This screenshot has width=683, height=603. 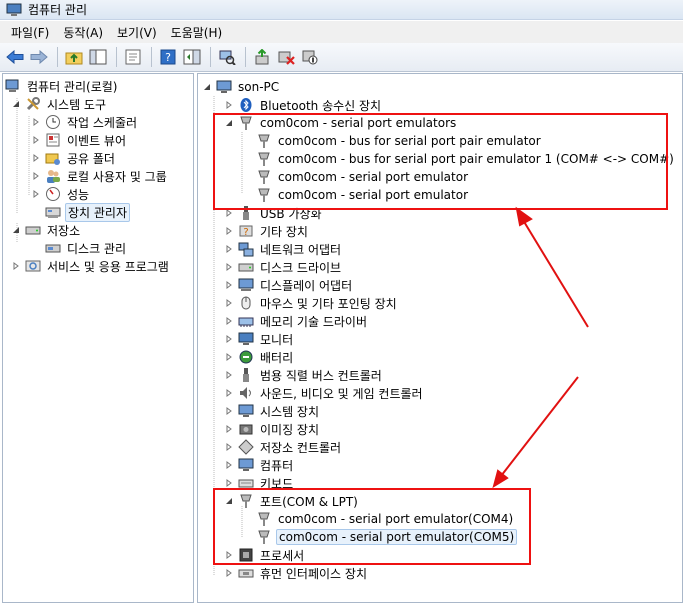 What do you see at coordinates (539, 426) in the screenshot?
I see `annotation-arrow-down` at bounding box center [539, 426].